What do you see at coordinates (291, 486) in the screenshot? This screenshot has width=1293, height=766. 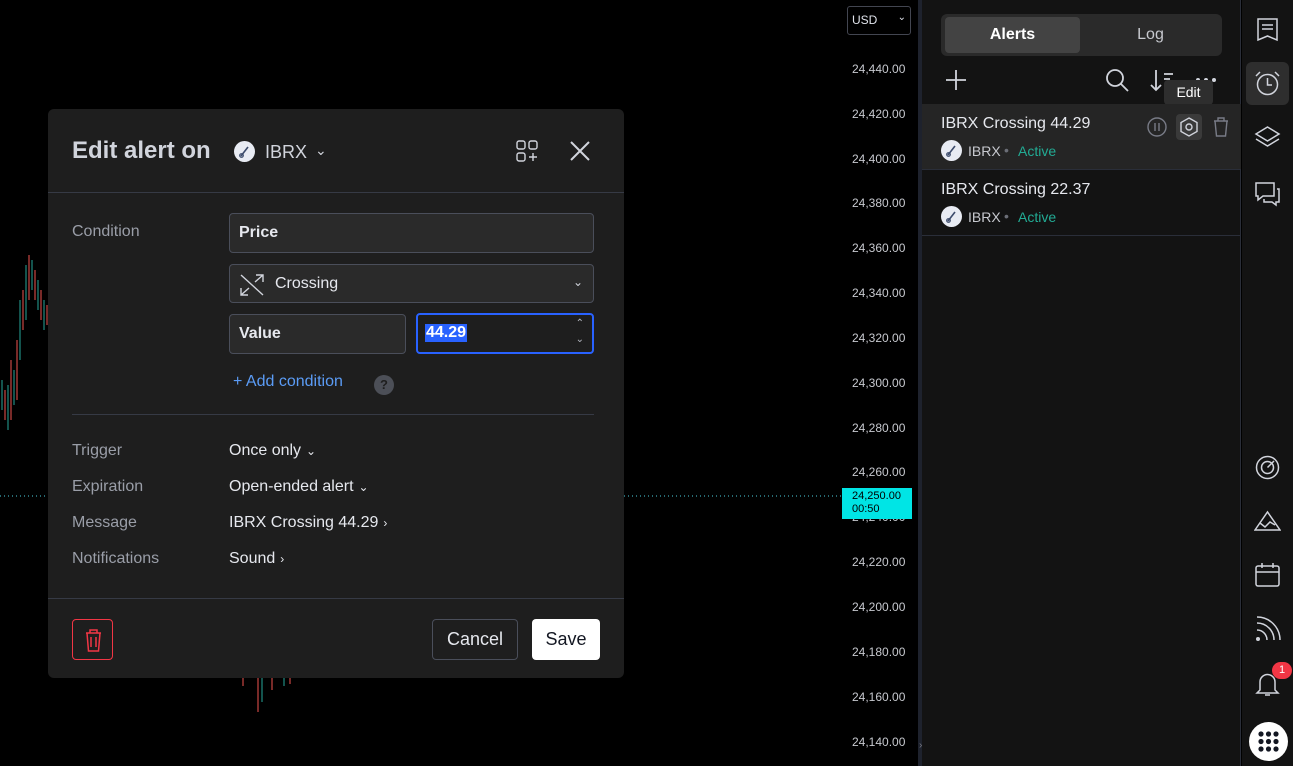 I see `expiration-value: Open-ended alert` at bounding box center [291, 486].